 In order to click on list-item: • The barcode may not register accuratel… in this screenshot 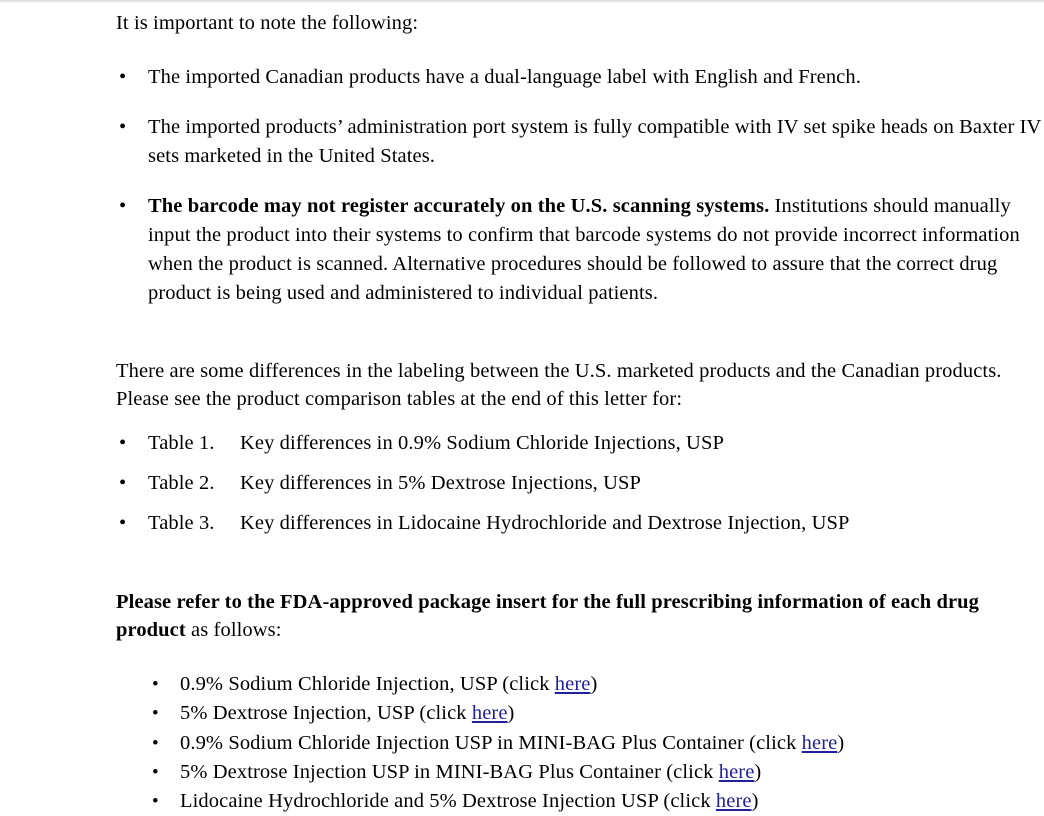, I will do `click(522, 250)`.